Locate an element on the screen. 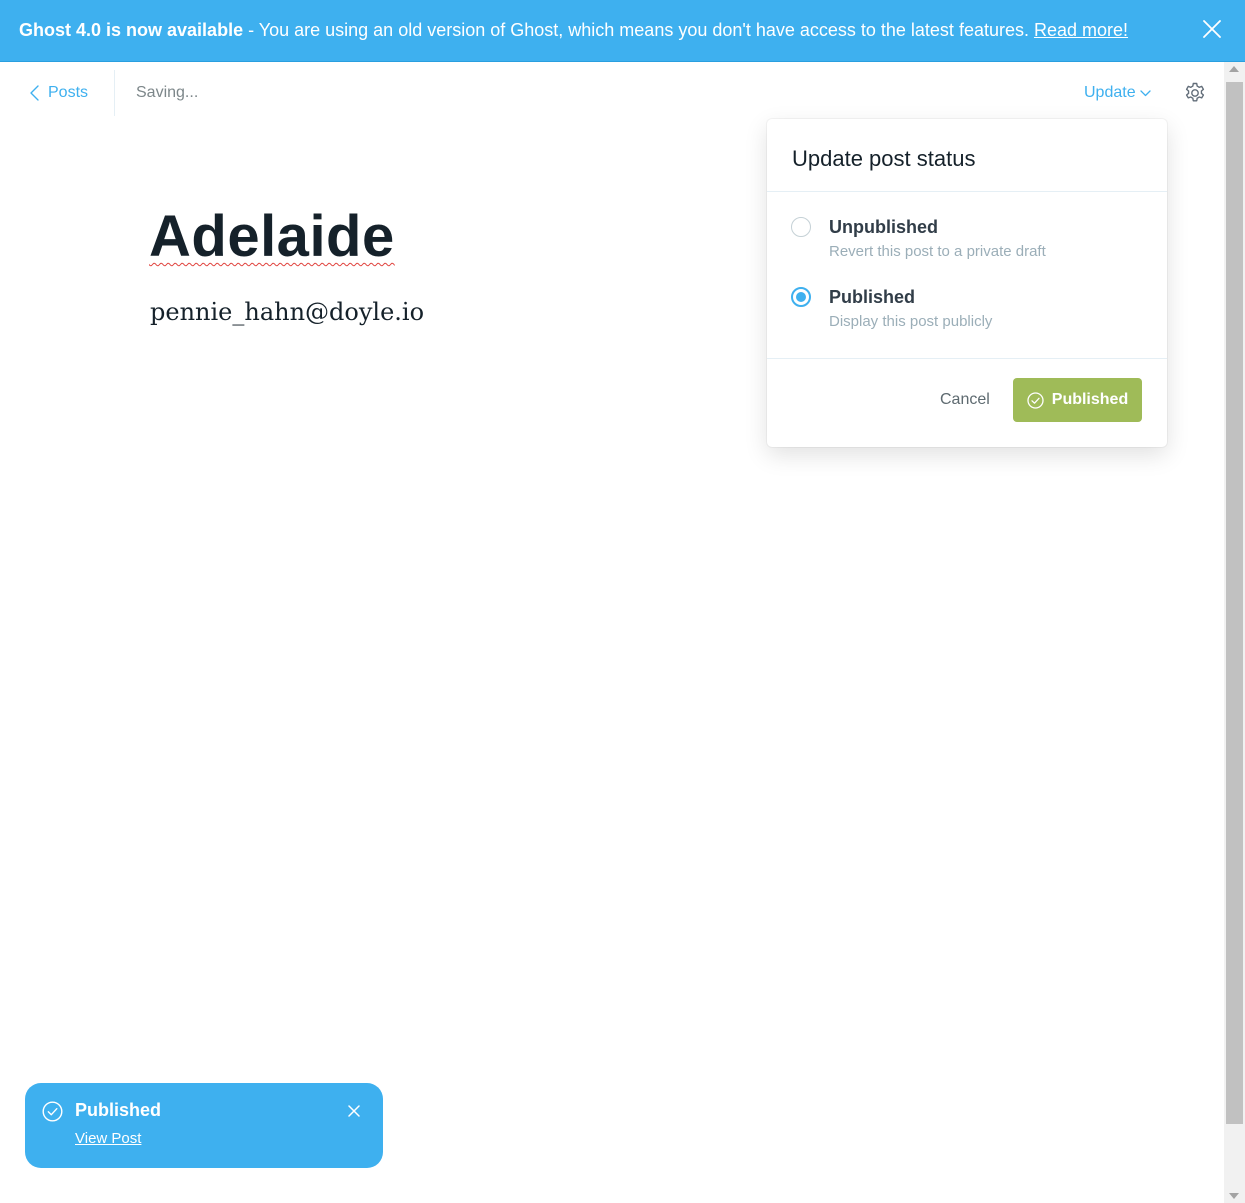 The image size is (1245, 1203). cancel-button: Cancel is located at coordinates (965, 400).